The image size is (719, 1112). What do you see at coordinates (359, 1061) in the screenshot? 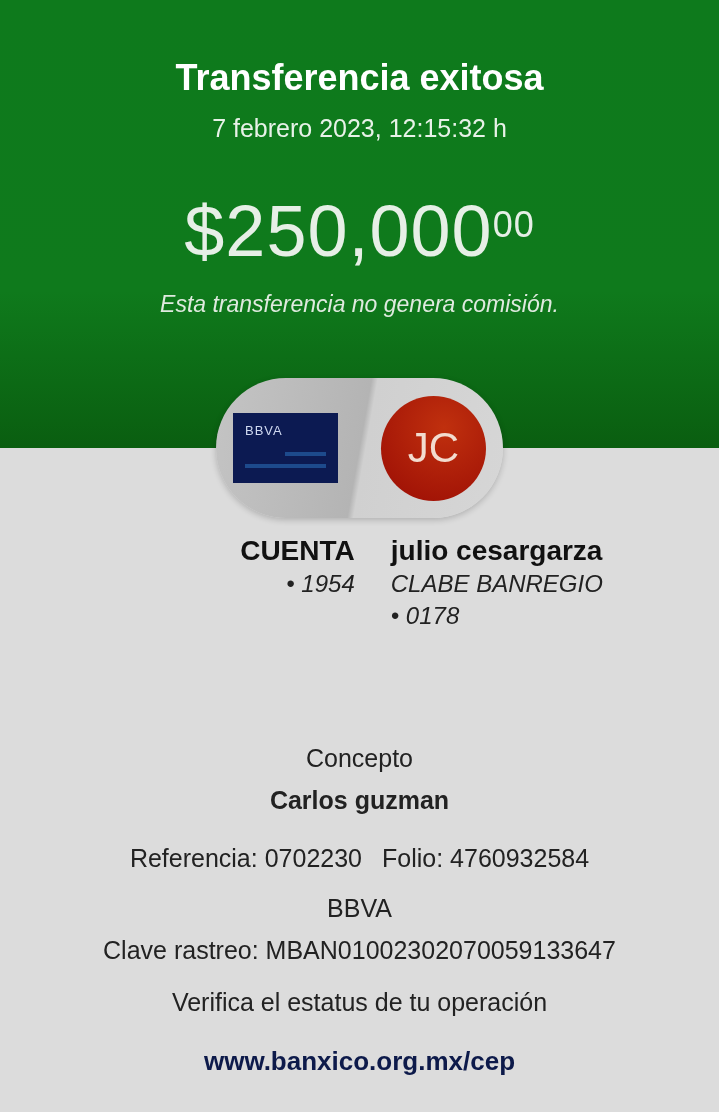
I see `banxico-link: www.banxico.org.mx/cep` at bounding box center [359, 1061].